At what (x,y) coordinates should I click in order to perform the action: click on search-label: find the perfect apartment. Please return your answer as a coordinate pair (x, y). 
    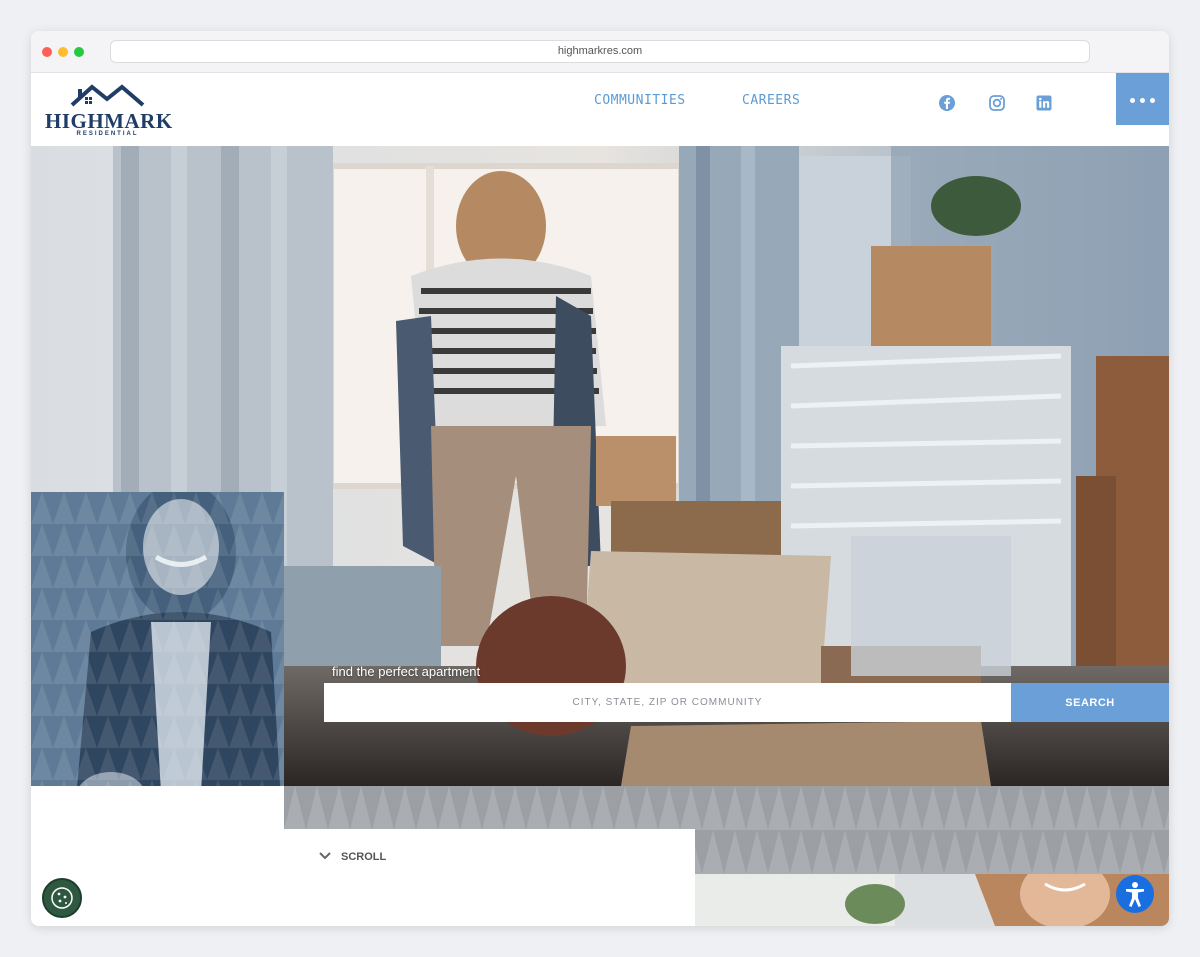
    Looking at the image, I should click on (406, 671).